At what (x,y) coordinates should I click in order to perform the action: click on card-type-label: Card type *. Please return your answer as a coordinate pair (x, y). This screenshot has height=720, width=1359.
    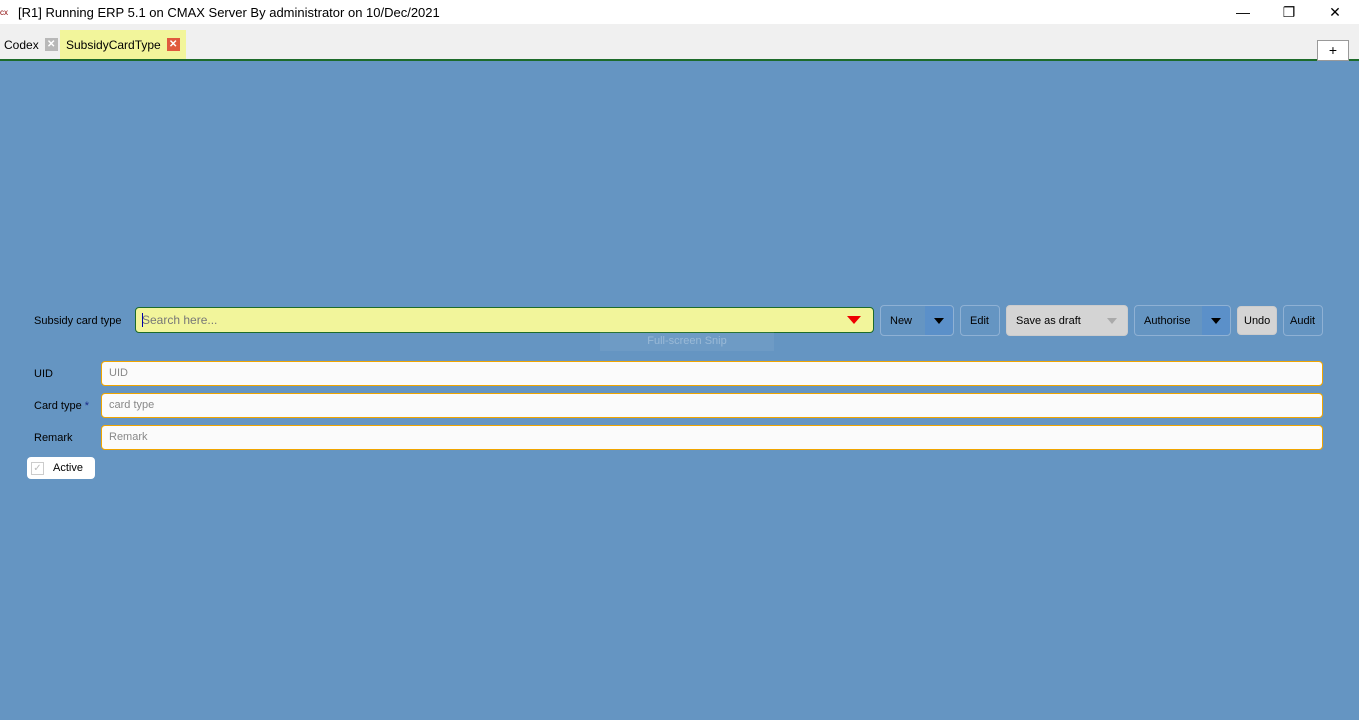
    Looking at the image, I should click on (61, 406).